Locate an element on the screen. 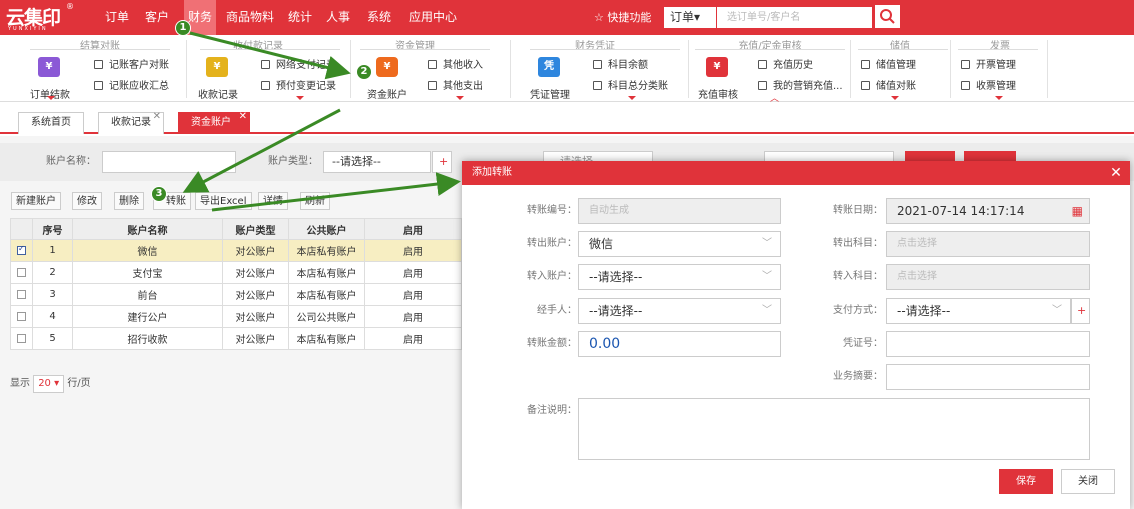 This screenshot has width=1134, height=509. step-badge-2: 2 is located at coordinates (364, 72).